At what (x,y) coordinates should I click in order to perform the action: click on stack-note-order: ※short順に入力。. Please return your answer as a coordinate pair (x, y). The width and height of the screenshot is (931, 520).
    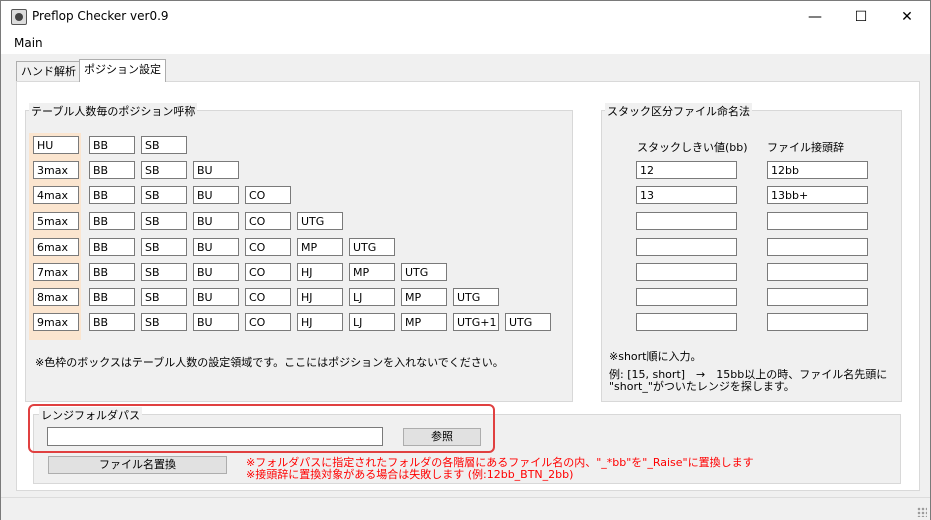
    Looking at the image, I should click on (655, 356).